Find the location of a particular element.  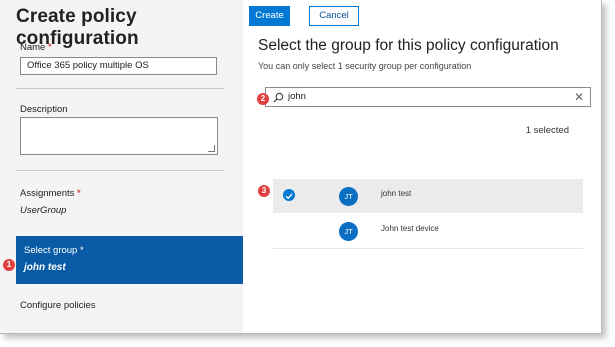

callout-badge: 3 is located at coordinates (264, 191).